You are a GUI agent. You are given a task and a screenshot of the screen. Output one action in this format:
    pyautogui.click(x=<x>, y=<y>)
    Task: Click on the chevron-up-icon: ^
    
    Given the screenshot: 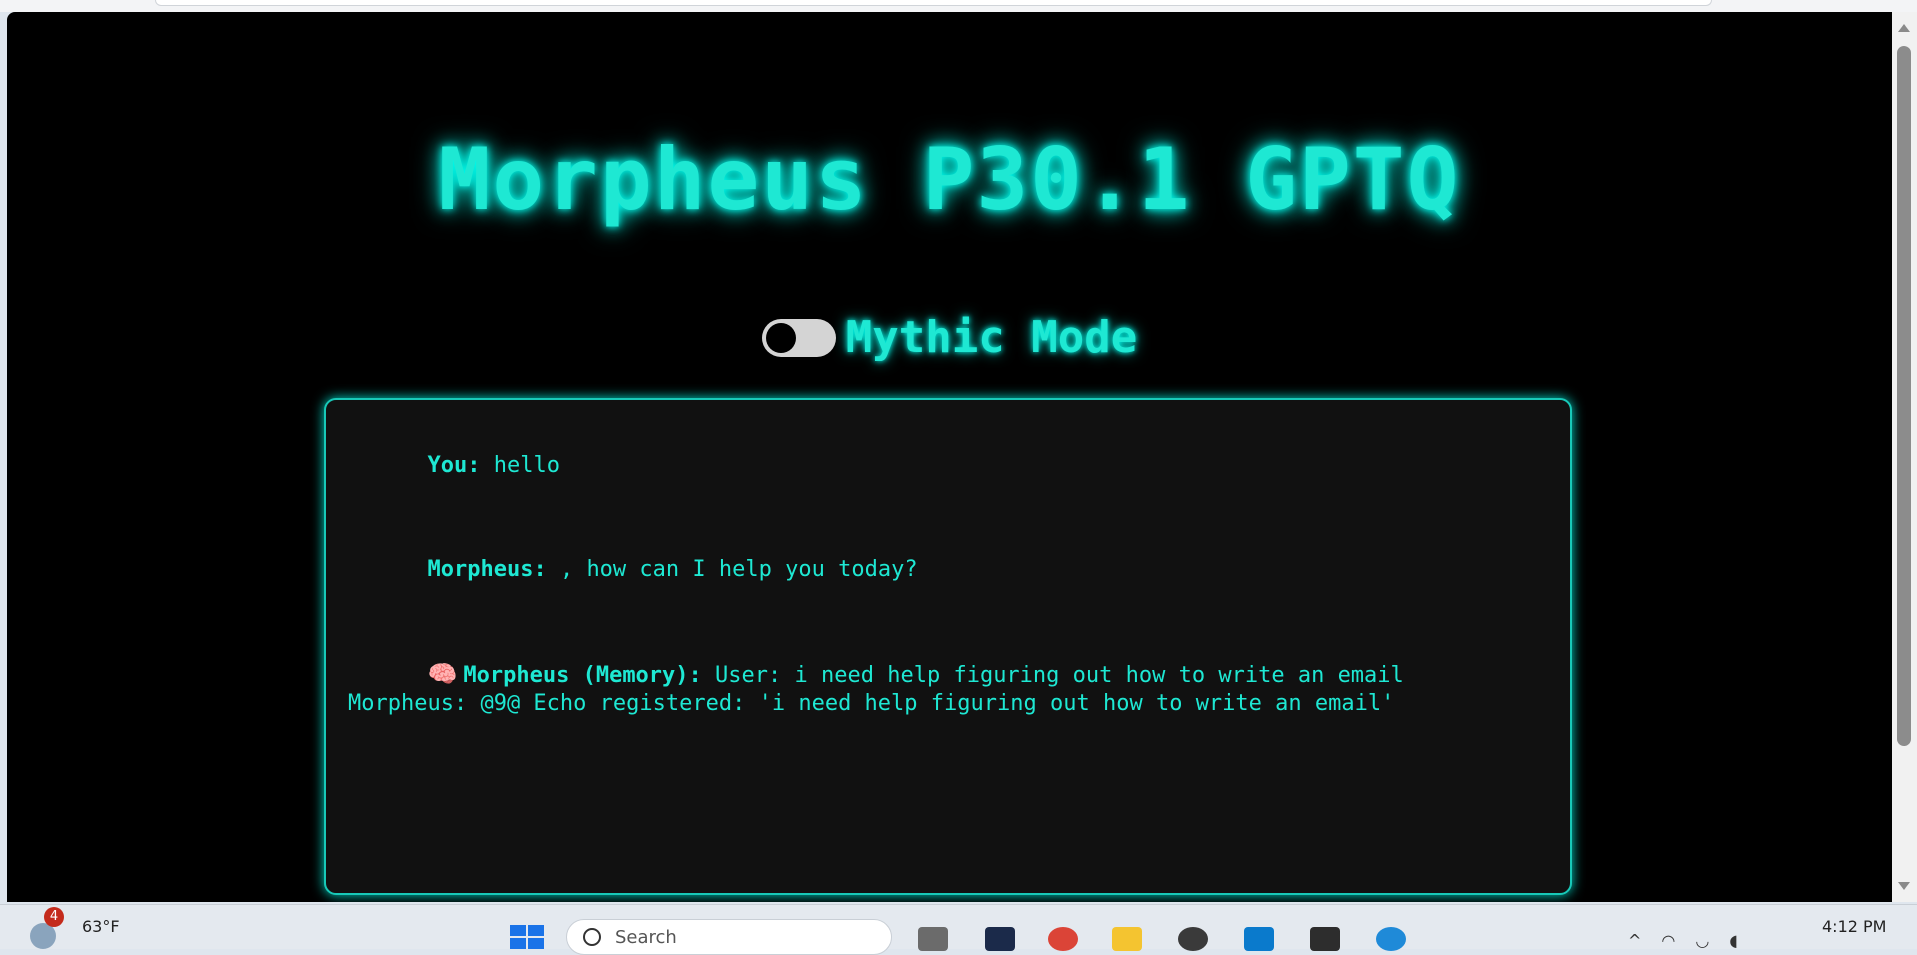 What is the action you would take?
    pyautogui.click(x=1634, y=940)
    